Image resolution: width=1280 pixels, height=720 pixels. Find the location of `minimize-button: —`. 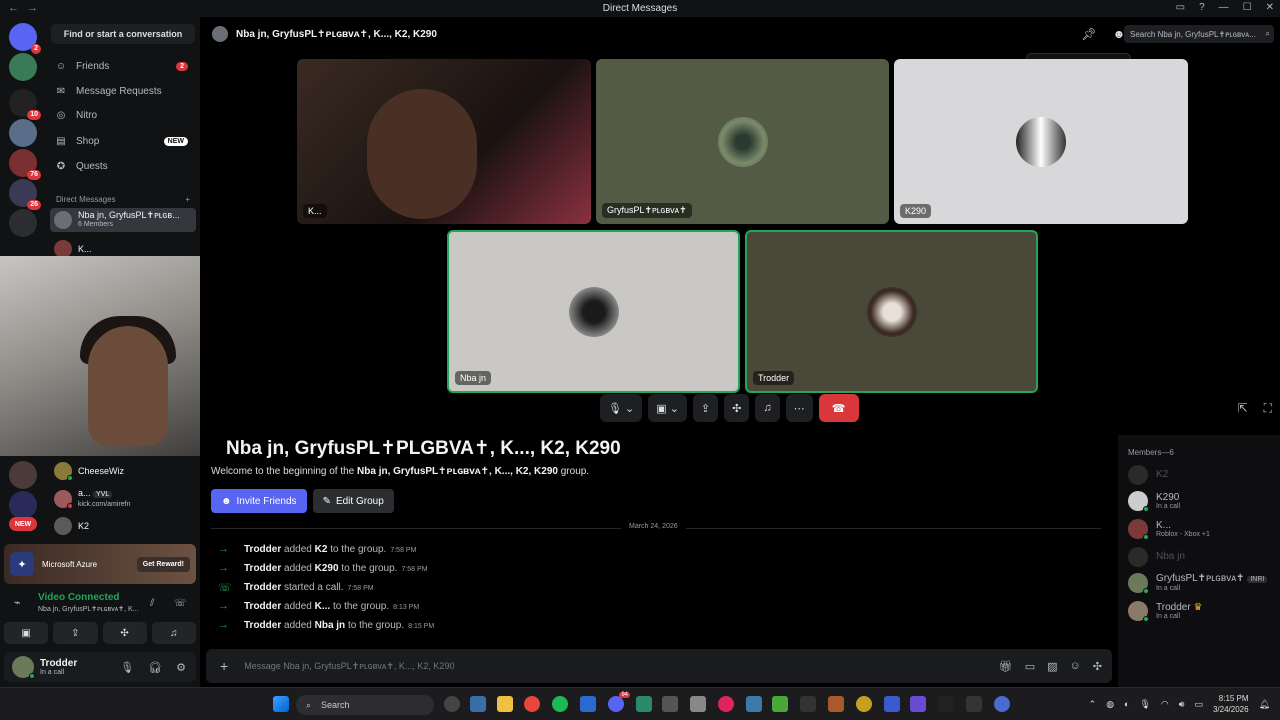

minimize-button: — is located at coordinates (1224, 7).